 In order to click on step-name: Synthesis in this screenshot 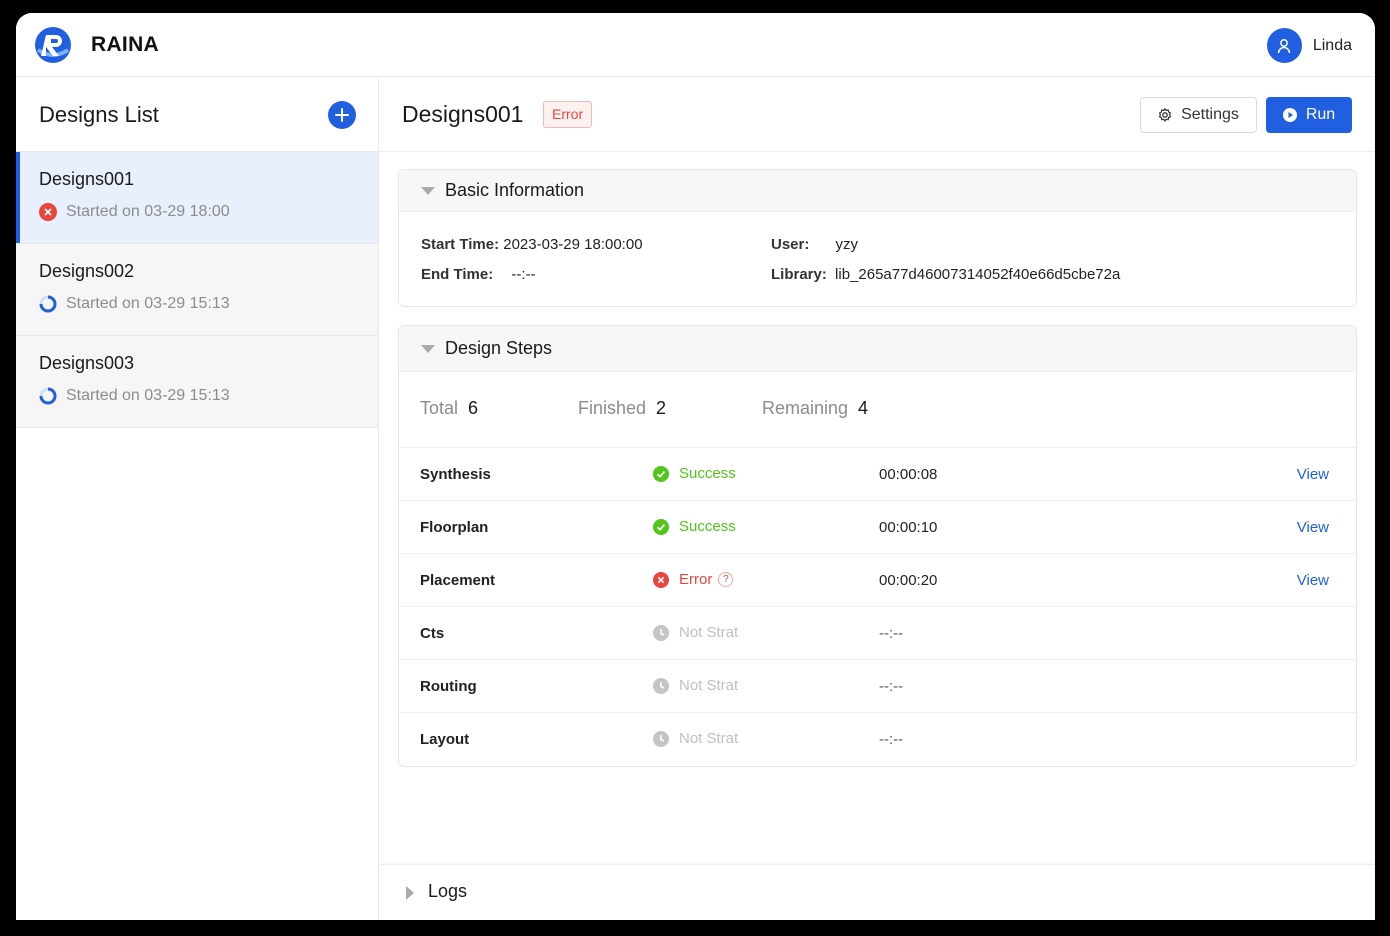, I will do `click(455, 474)`.